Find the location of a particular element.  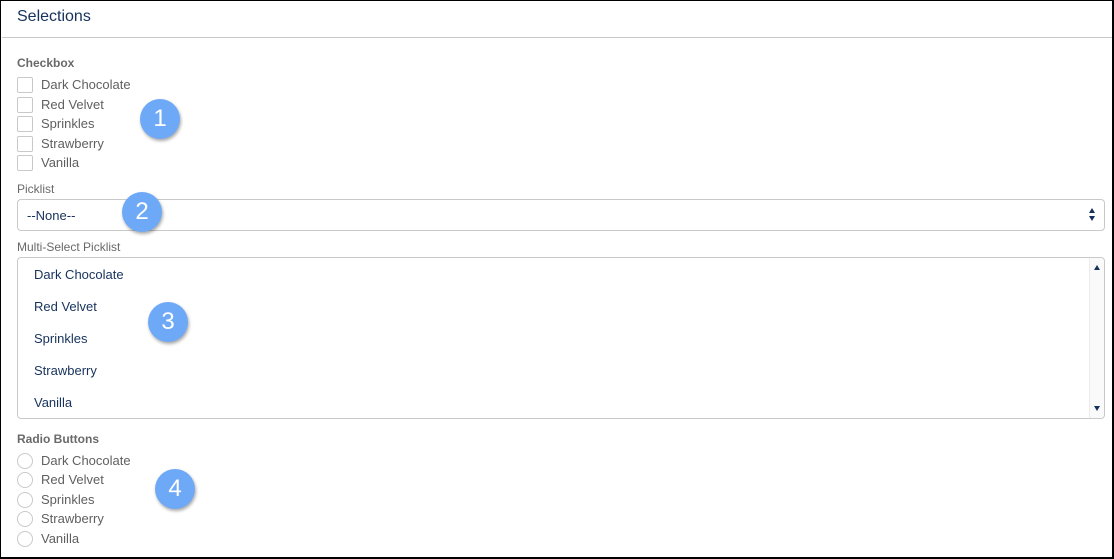

radio-label: Red Velvet is located at coordinates (72, 479).